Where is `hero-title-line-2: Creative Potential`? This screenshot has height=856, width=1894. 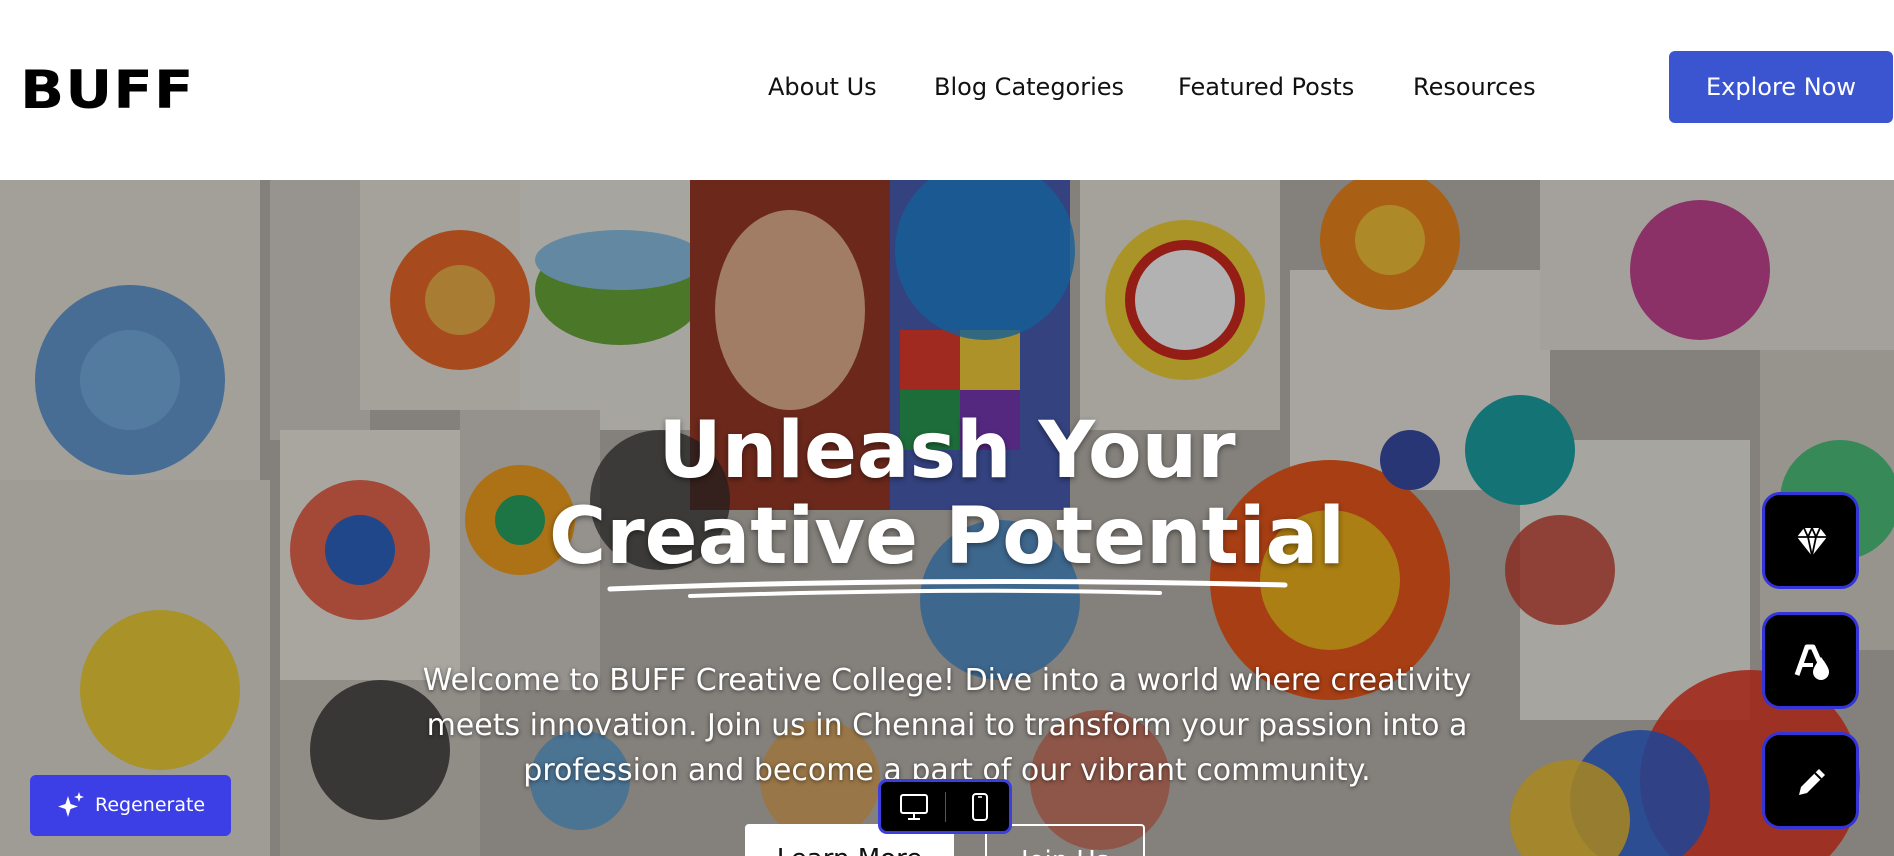 hero-title-line-2: Creative Potential is located at coordinates (947, 537).